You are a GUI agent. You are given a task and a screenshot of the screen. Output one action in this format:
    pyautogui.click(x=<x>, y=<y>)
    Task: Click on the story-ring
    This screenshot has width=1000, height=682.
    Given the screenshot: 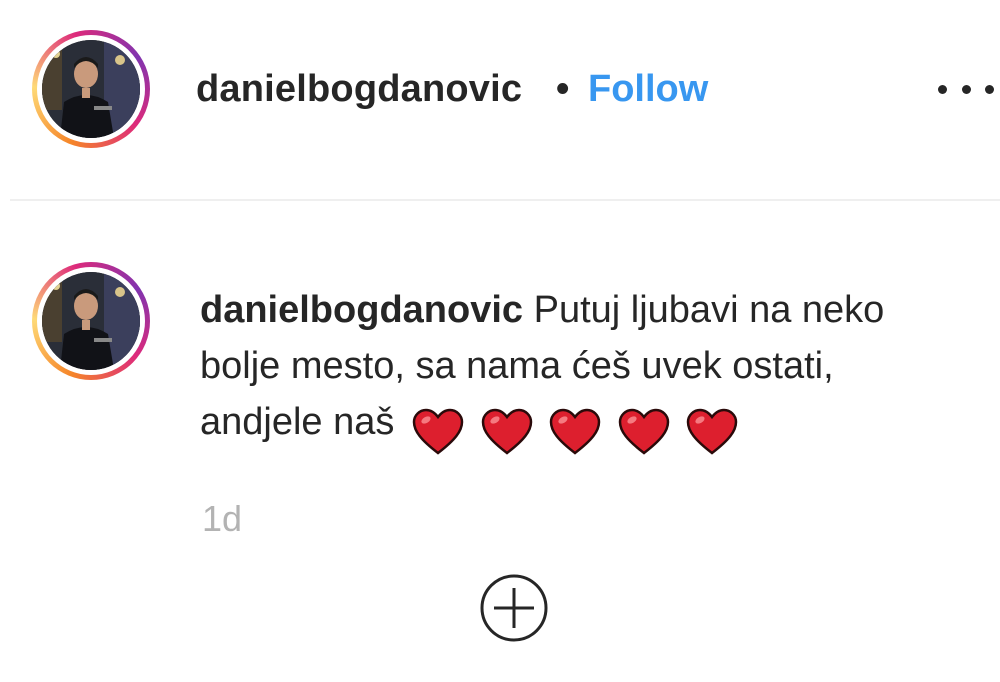 What is the action you would take?
    pyautogui.click(x=91, y=89)
    